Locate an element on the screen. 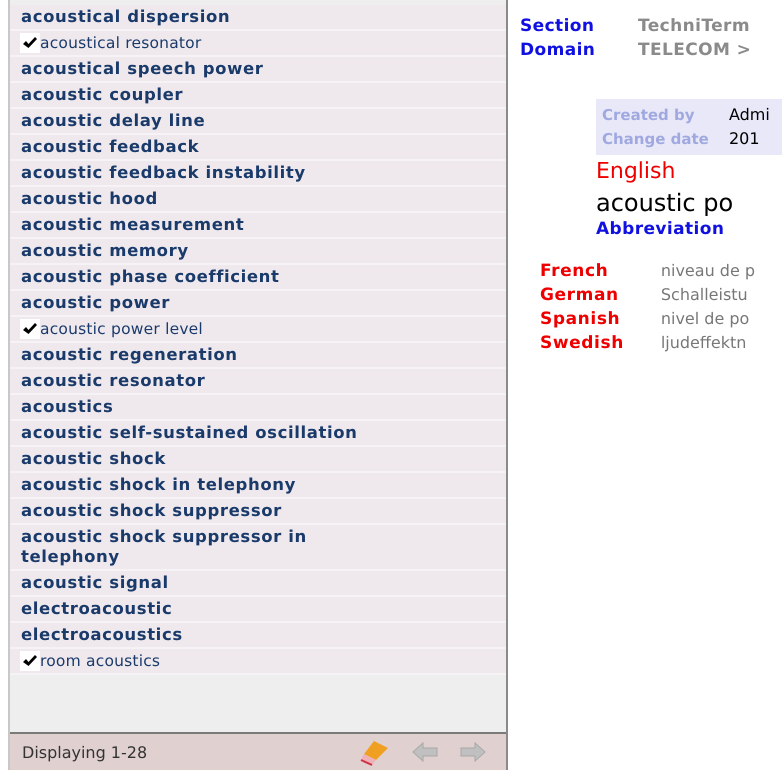 The width and height of the screenshot is (782, 770). translation-term: ljudeffektn is located at coordinates (704, 343).